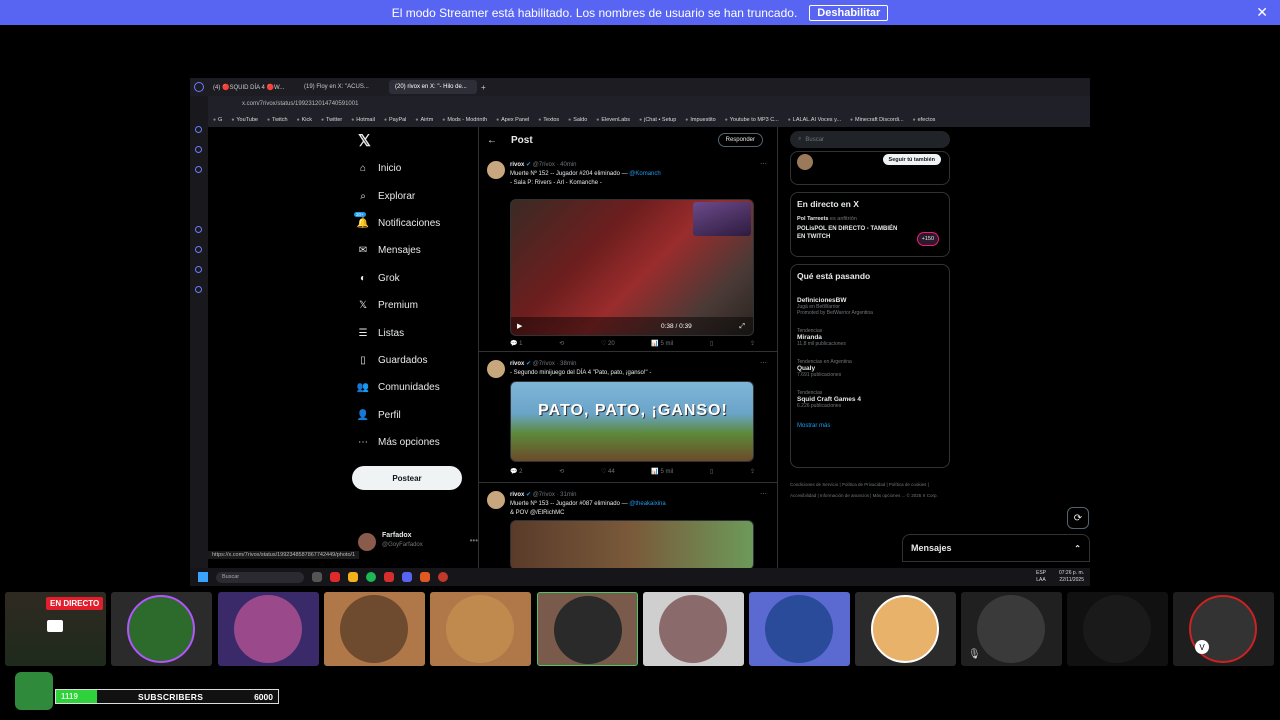 The image size is (1280, 720). Describe the element at coordinates (304, 120) in the screenshot. I see `bookmark: Kick` at that location.